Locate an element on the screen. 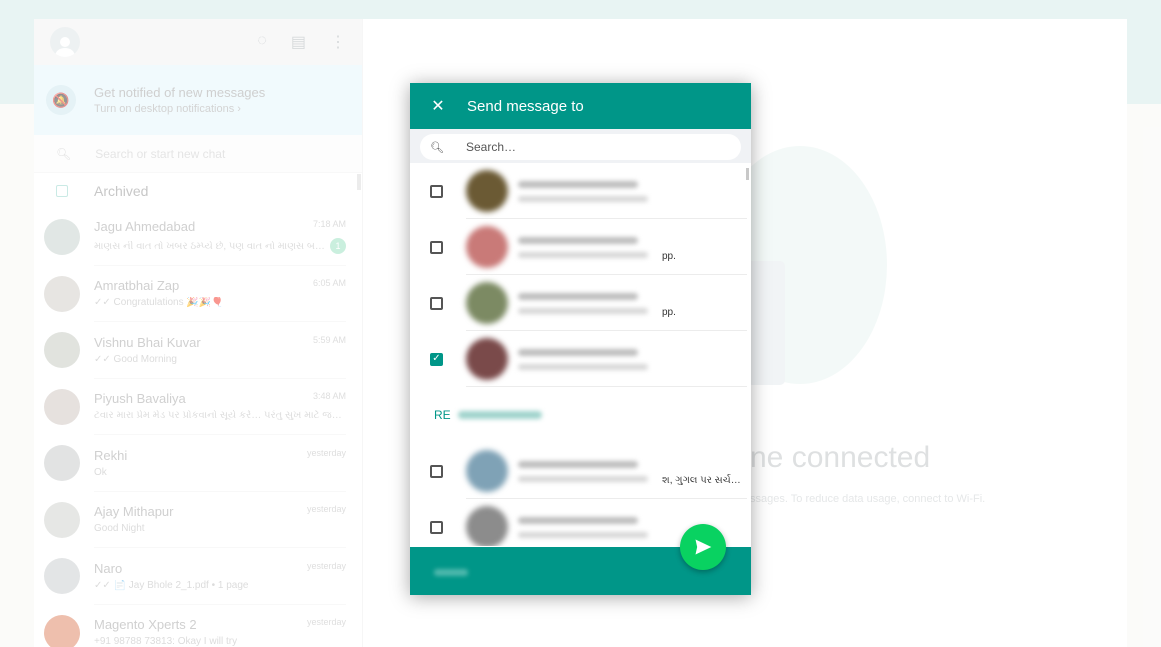 The height and width of the screenshot is (647, 1161). search-icon: 🔍︎ is located at coordinates (437, 147).